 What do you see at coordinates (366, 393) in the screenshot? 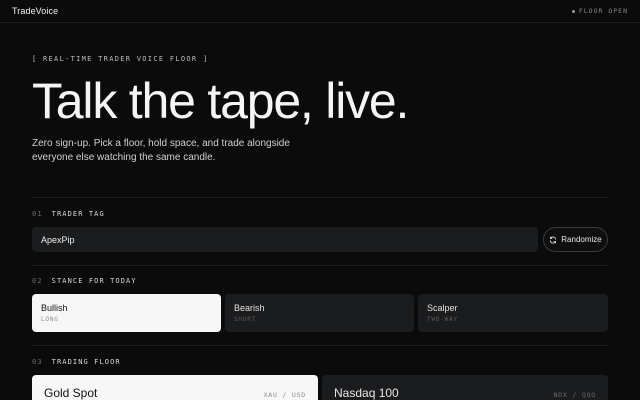
I see `floor-name: Nasdaq 100` at bounding box center [366, 393].